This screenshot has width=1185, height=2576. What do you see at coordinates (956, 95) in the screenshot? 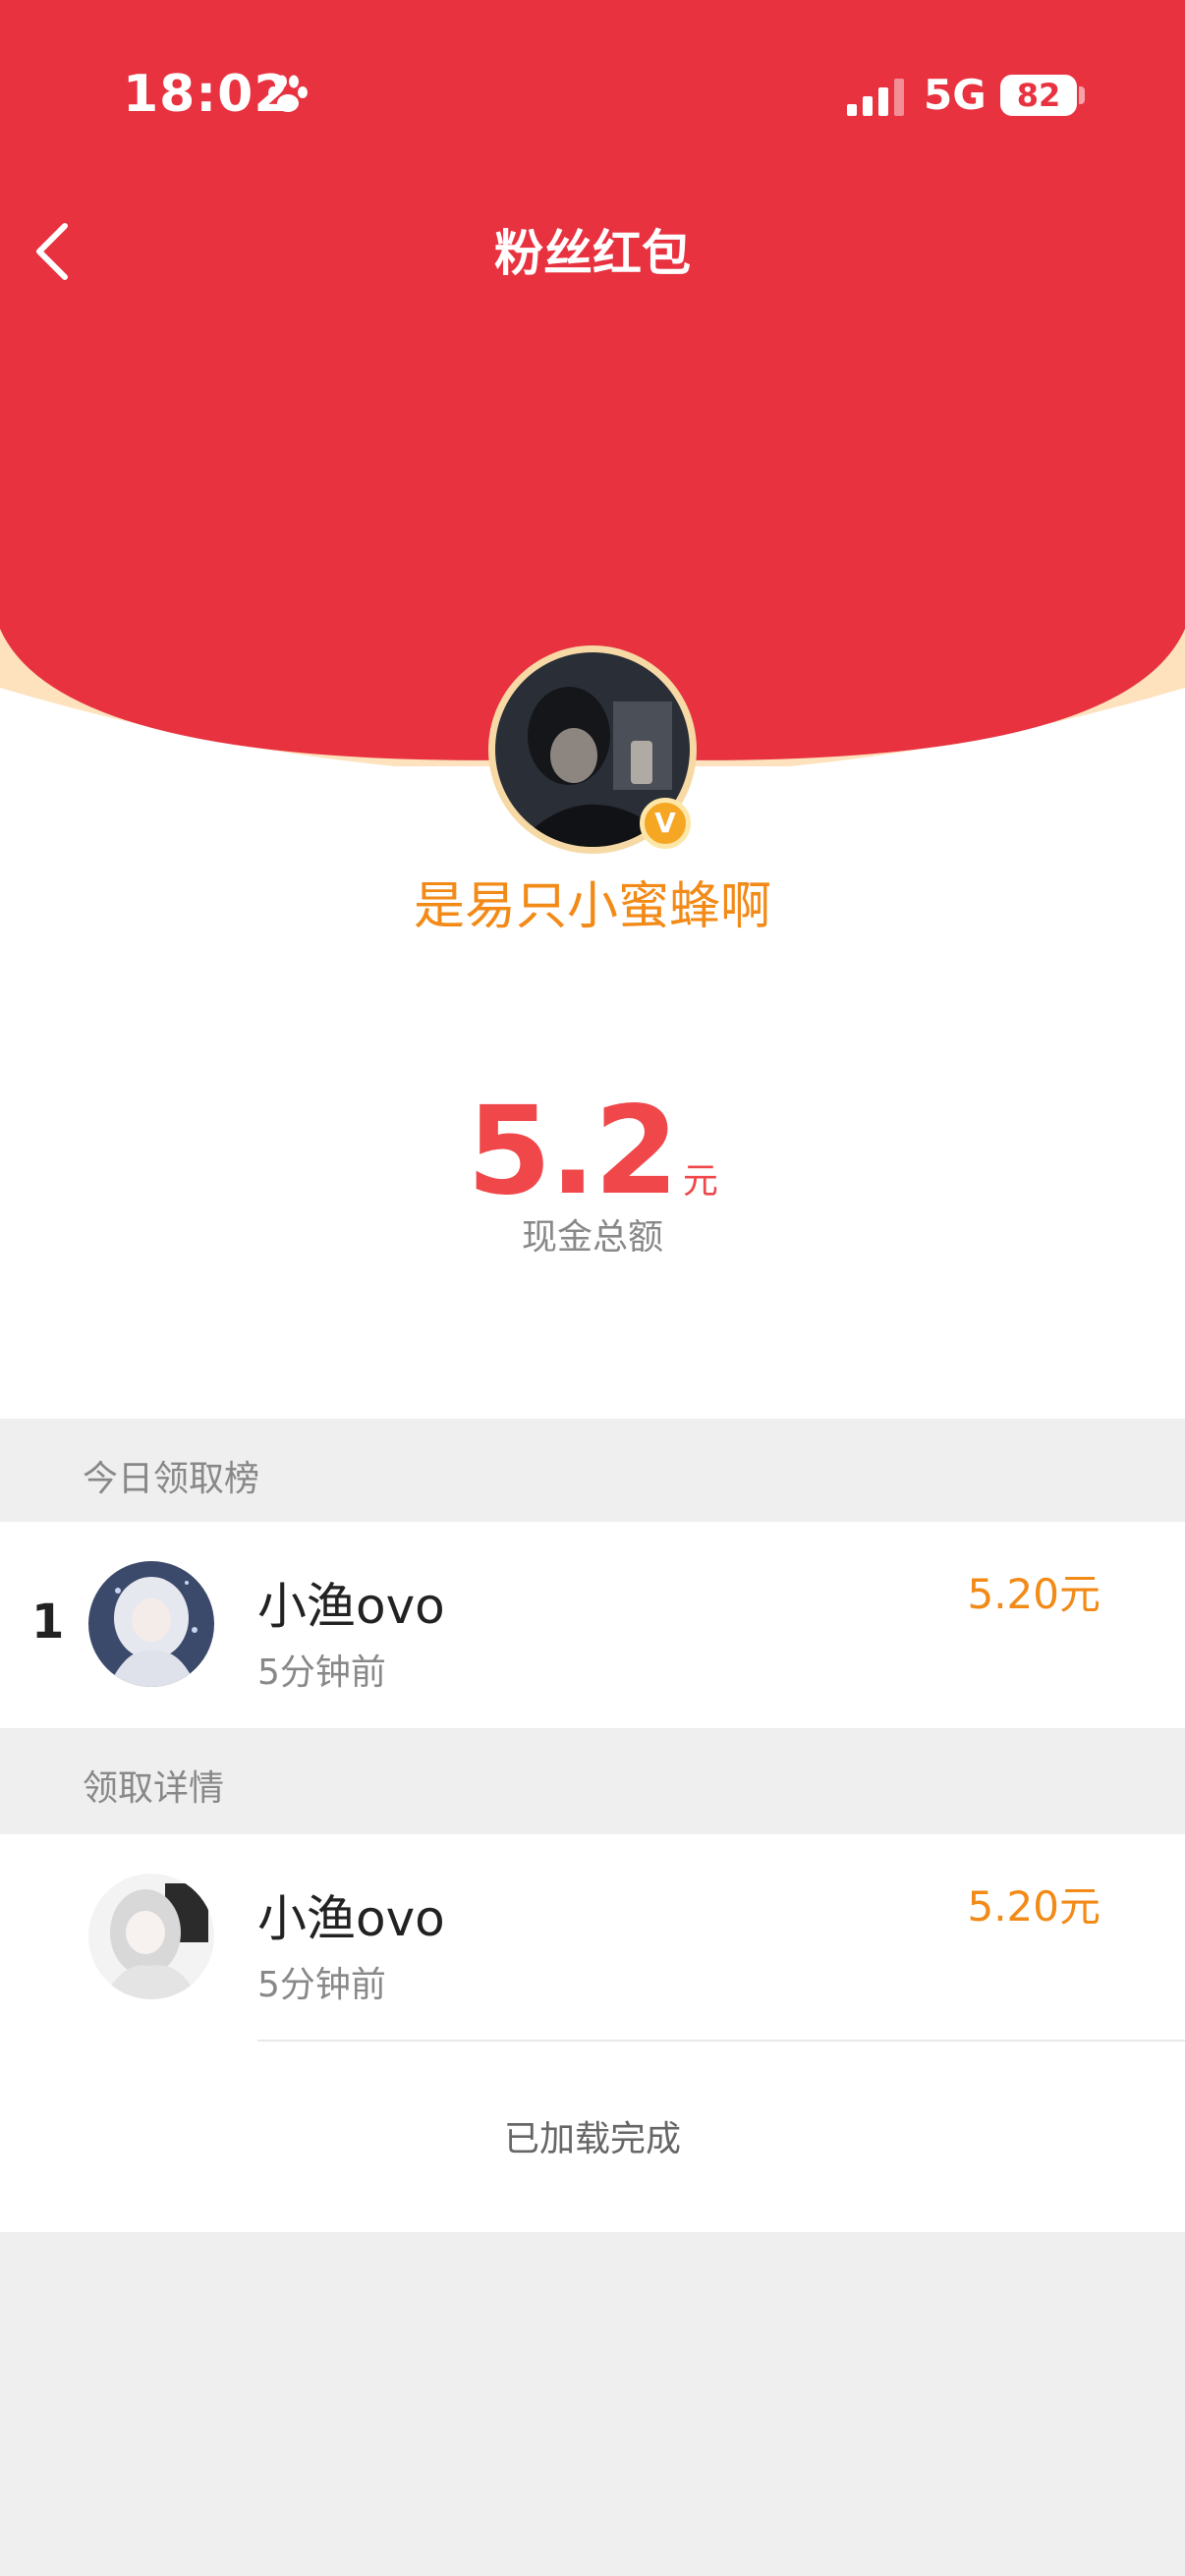
I see `network-label: 5G` at bounding box center [956, 95].